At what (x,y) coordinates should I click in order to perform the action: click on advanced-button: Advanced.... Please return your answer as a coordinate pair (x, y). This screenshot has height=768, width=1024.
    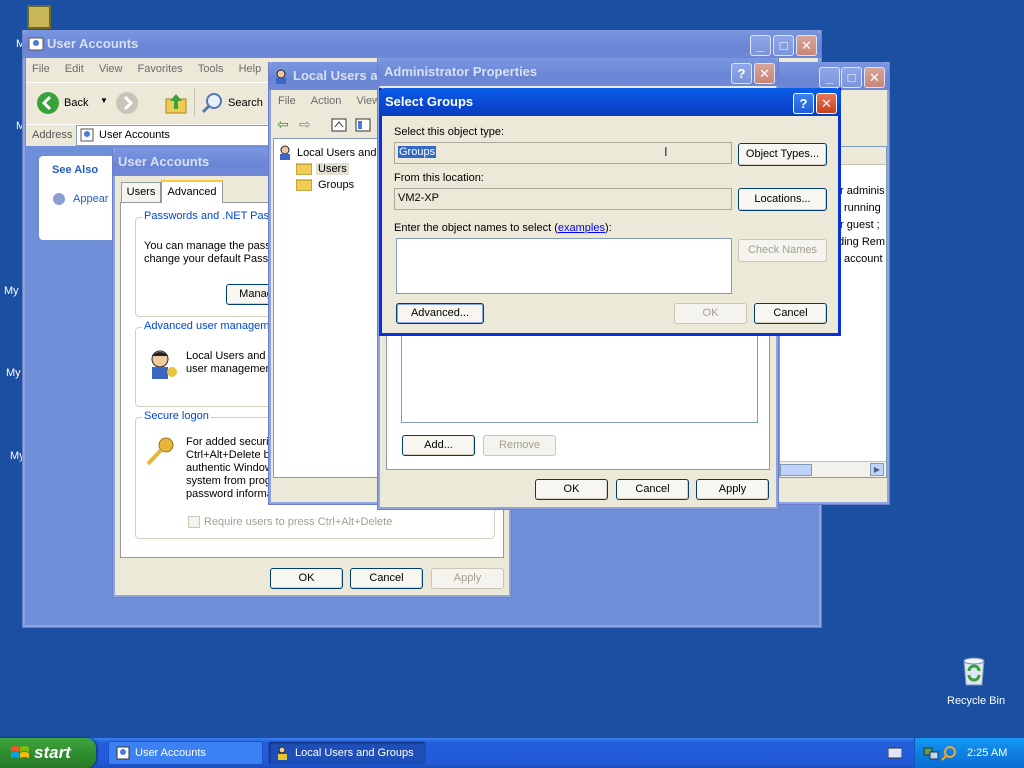
    Looking at the image, I should click on (440, 313).